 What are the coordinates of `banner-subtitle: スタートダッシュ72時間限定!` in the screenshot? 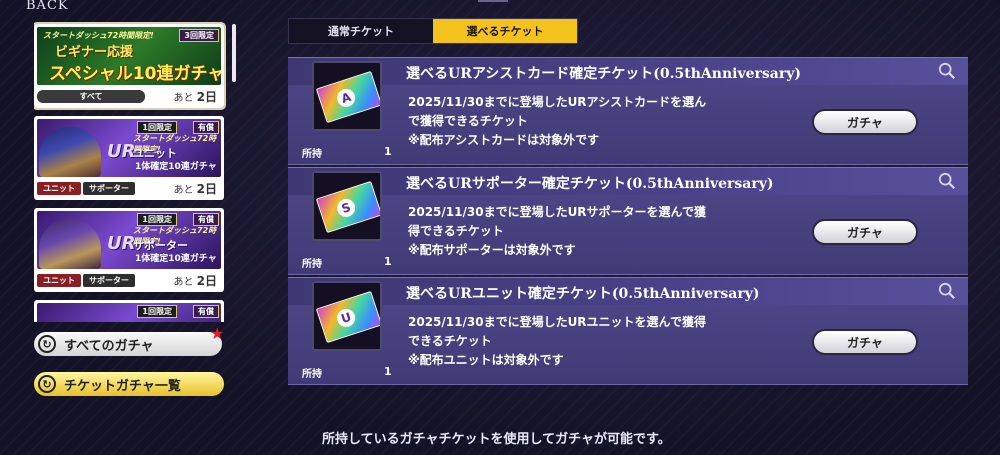 It's located at (98, 35).